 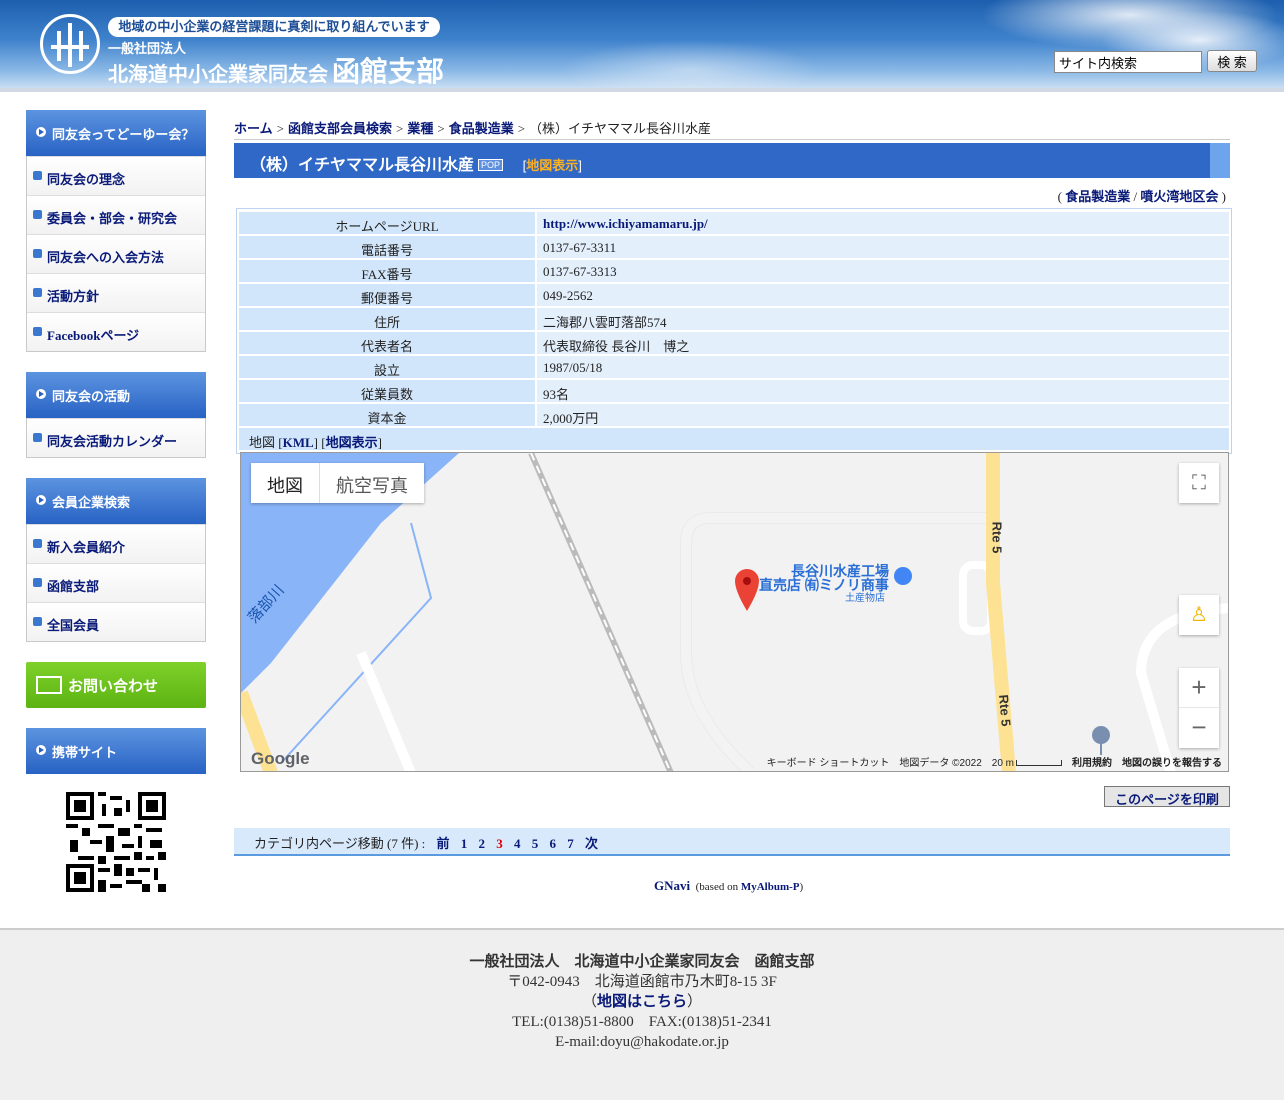 What do you see at coordinates (116, 582) in the screenshot?
I see `sidebar-item-hakodate: 函館支部` at bounding box center [116, 582].